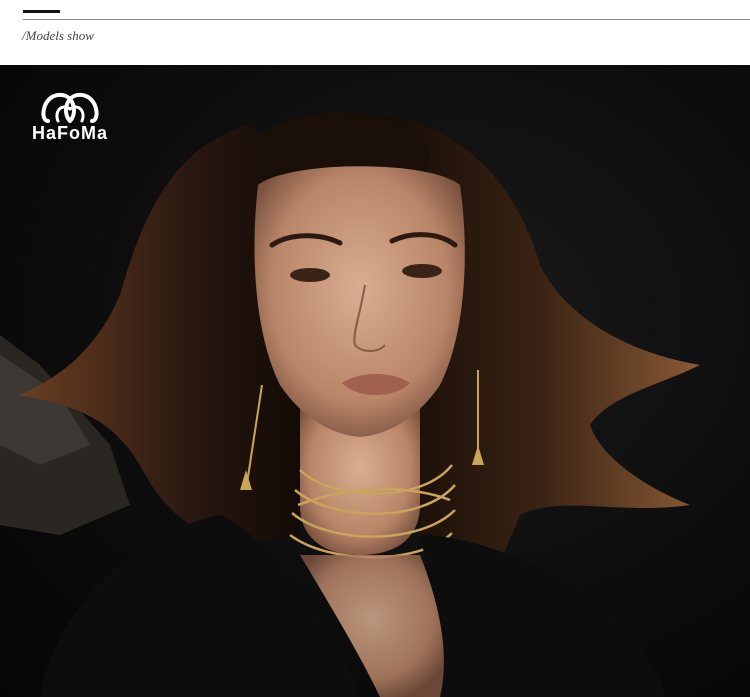  Describe the element at coordinates (386, 19) in the screenshot. I see `divider-rule` at that location.